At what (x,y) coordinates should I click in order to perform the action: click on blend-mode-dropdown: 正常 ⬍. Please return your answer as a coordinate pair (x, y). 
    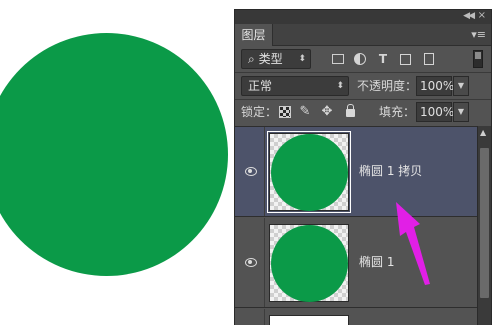
    Looking at the image, I should click on (295, 86).